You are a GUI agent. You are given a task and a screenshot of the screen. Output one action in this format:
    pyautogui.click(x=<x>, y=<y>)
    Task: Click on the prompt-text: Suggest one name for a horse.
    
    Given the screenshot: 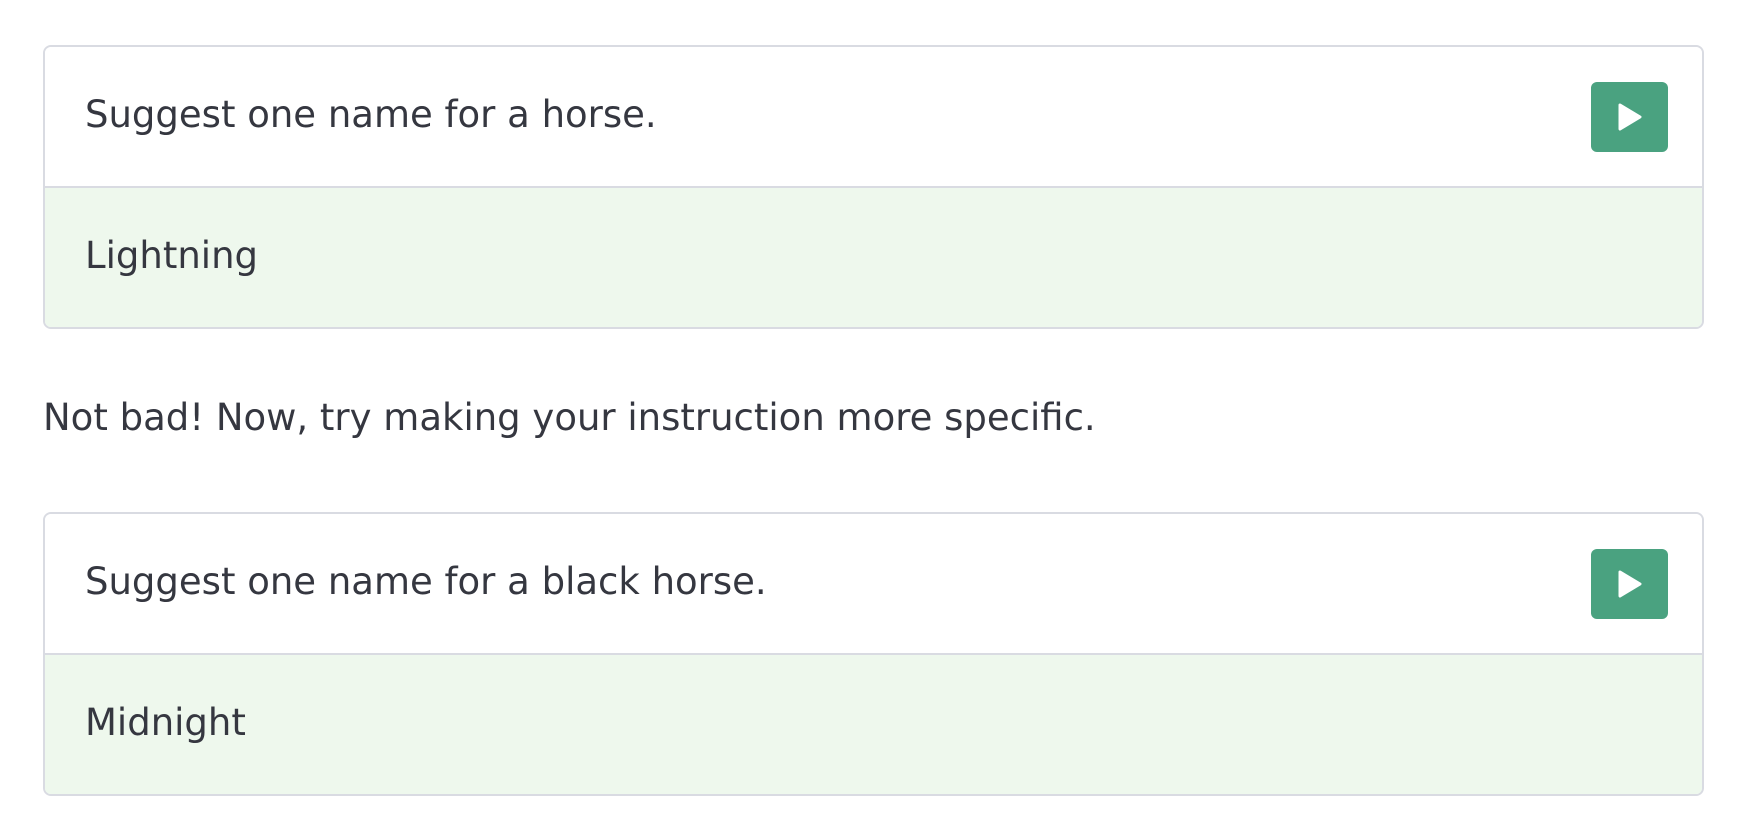 What is the action you would take?
    pyautogui.click(x=371, y=114)
    